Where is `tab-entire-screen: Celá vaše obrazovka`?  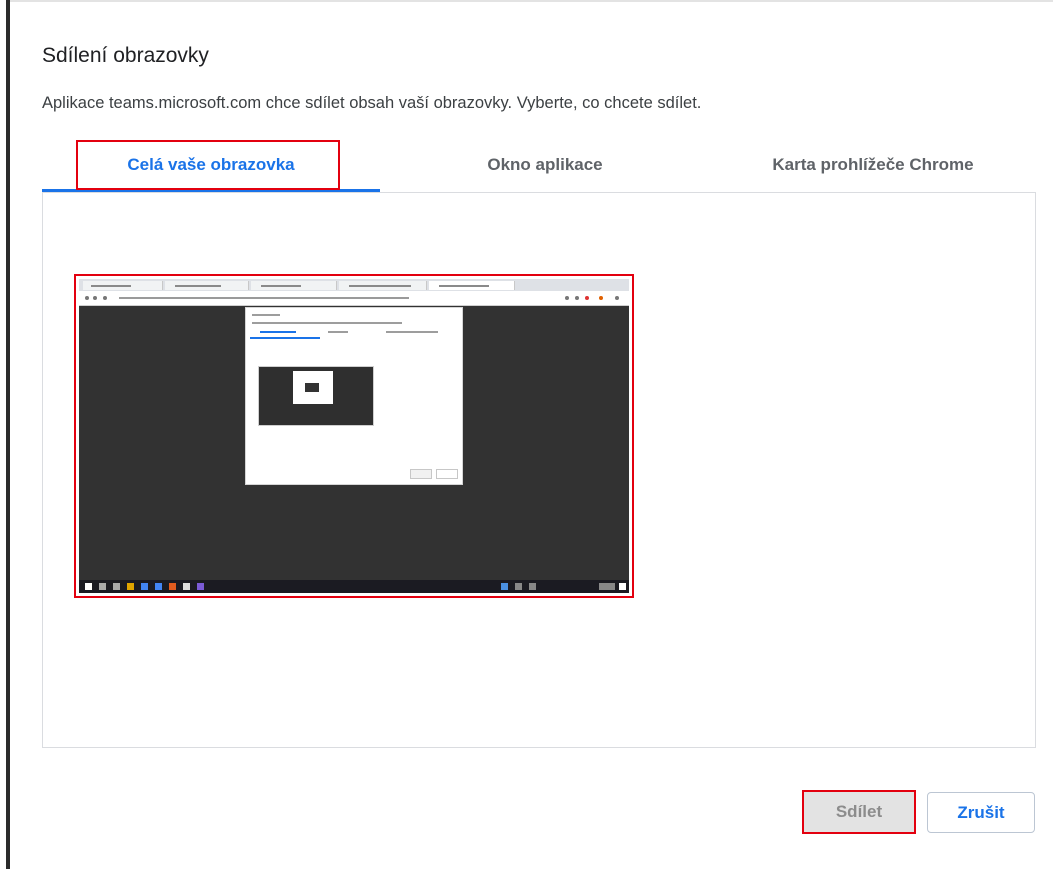 tab-entire-screen: Celá vaše obrazovka is located at coordinates (211, 165).